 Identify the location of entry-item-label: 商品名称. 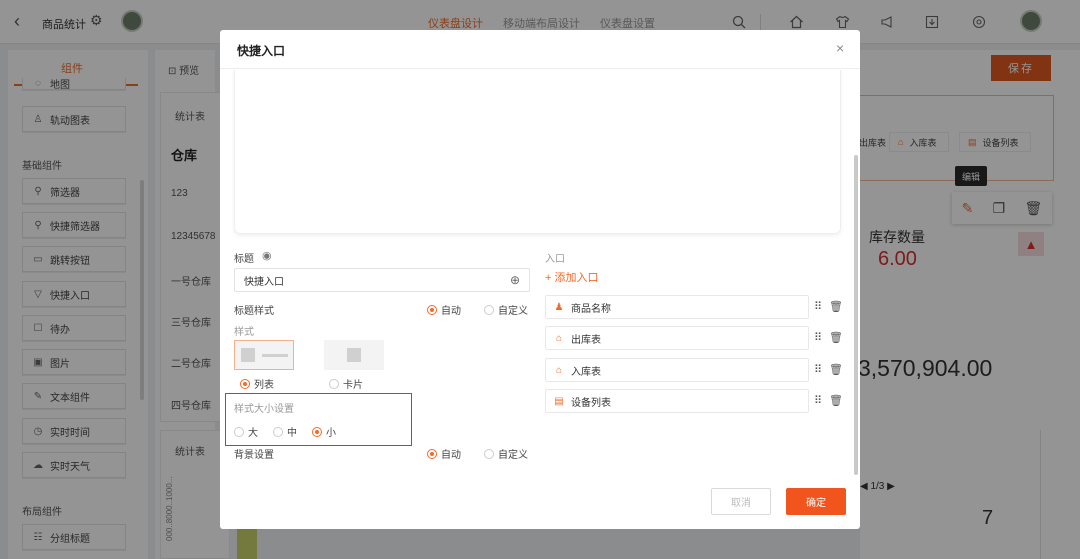
(591, 309).